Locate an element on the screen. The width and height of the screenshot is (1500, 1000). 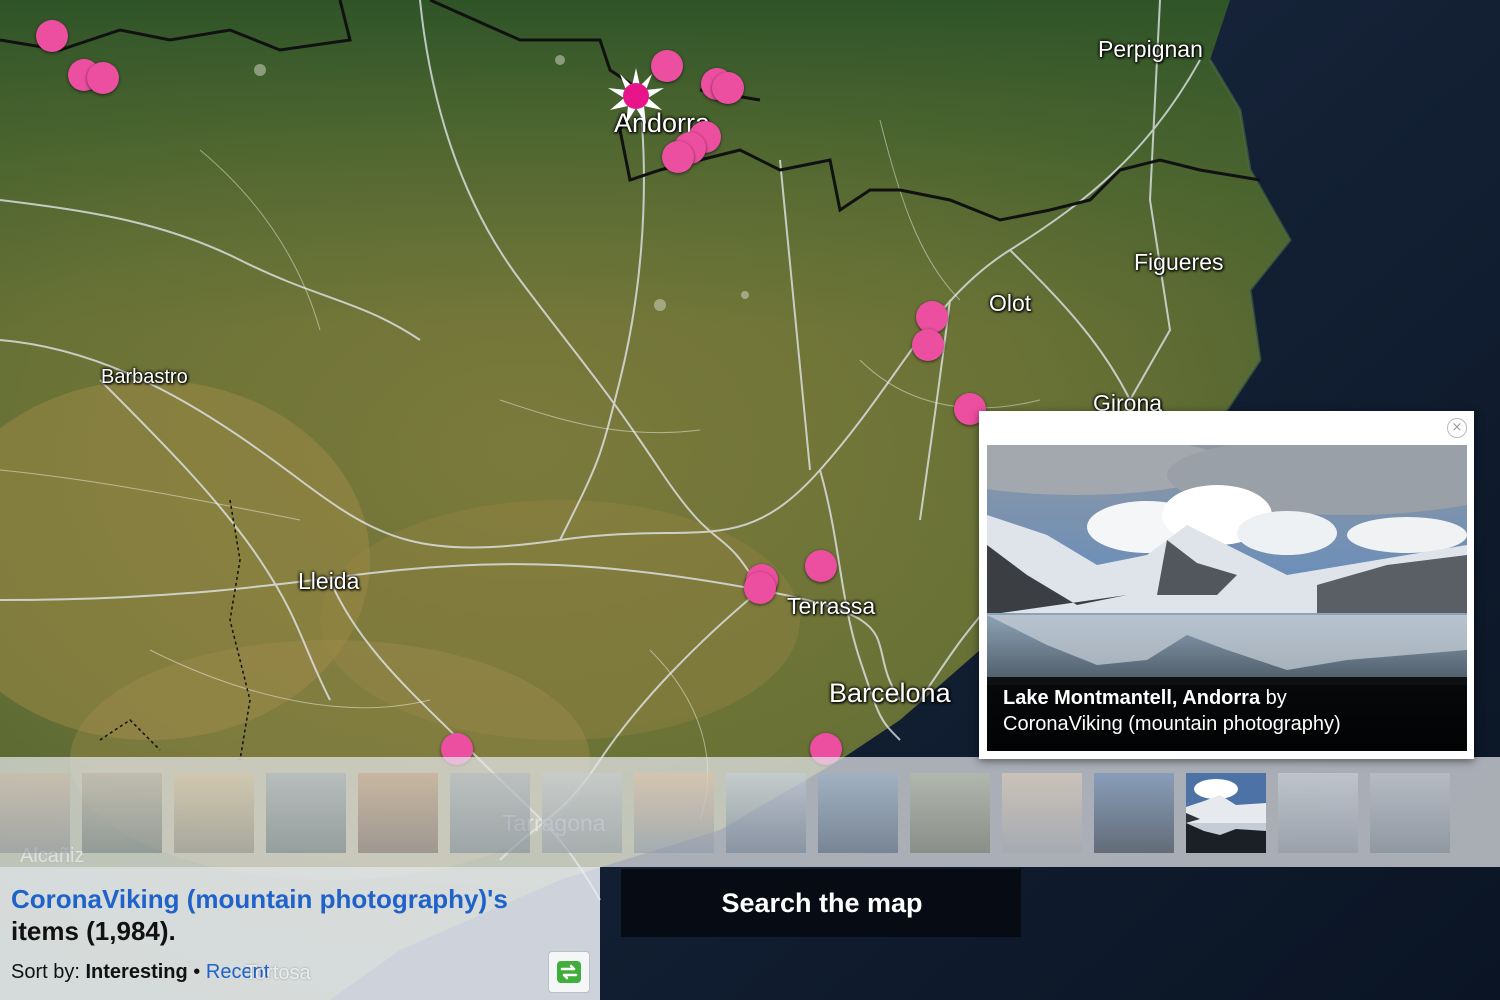
items-count: items (1,984). is located at coordinates (93, 931).